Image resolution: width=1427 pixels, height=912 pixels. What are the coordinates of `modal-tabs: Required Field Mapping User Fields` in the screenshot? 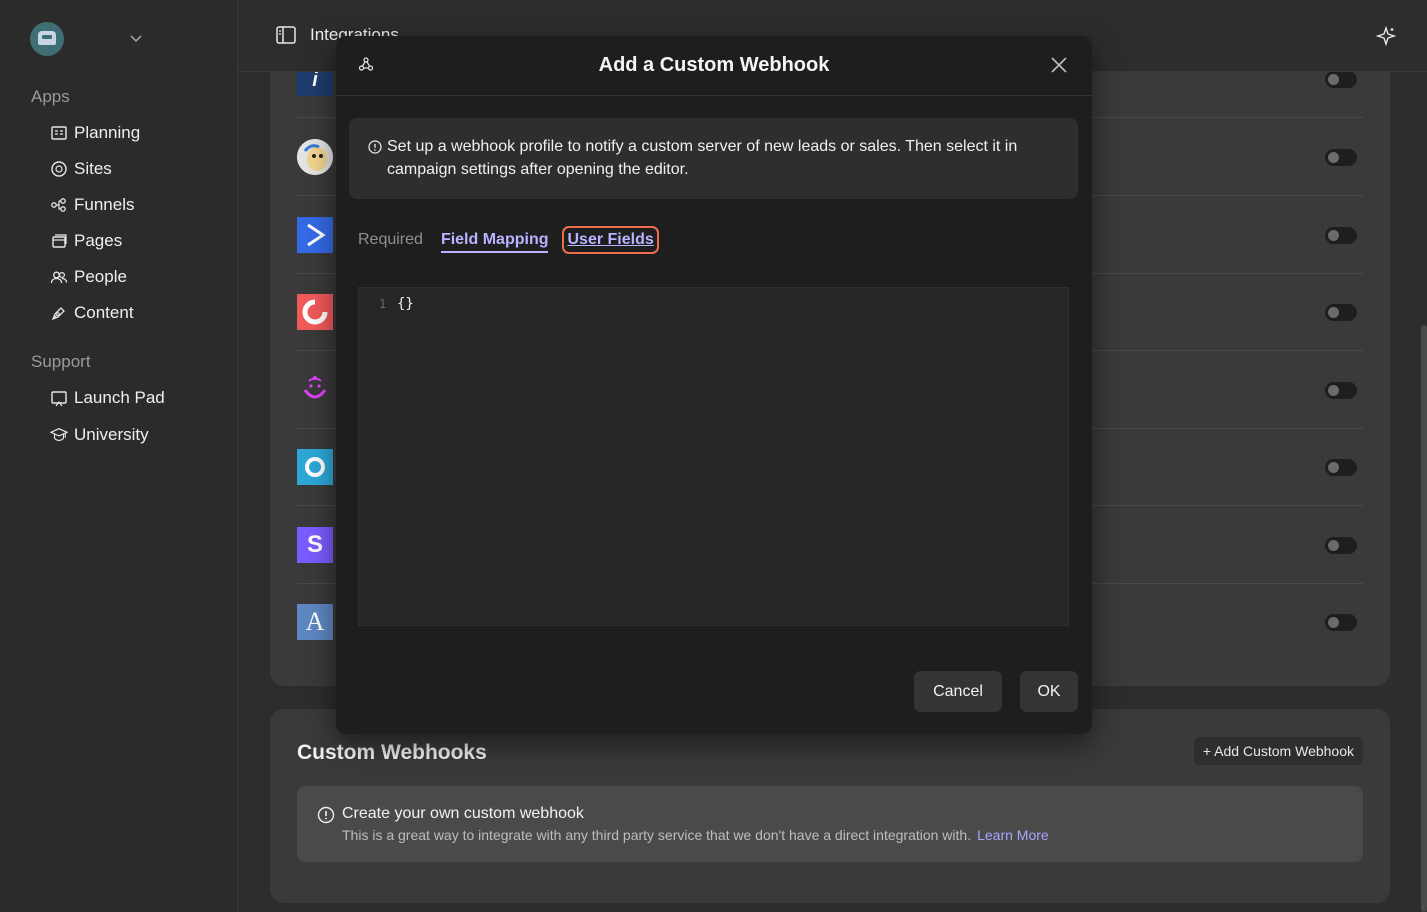 It's located at (517, 240).